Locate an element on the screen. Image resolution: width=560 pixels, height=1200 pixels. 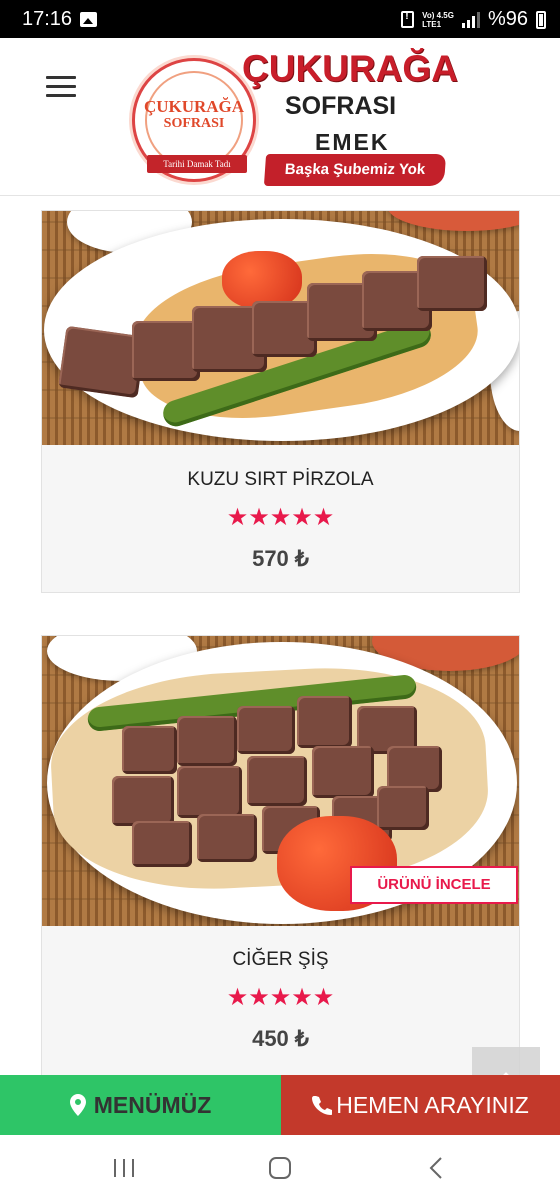
menu-button-label: MENÜMÜZ is located at coordinates (152, 1104).